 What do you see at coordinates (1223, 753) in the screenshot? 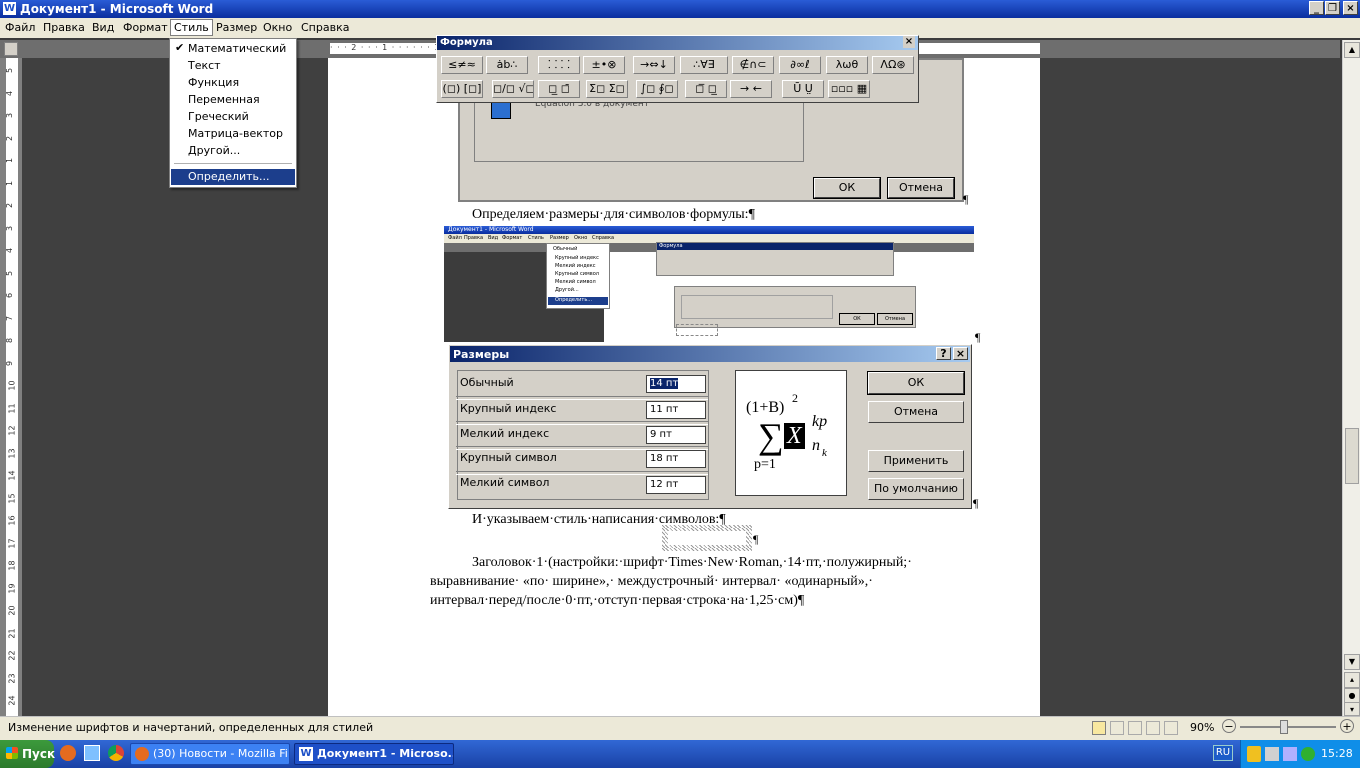
I see `language-indicator: RU` at bounding box center [1223, 753].